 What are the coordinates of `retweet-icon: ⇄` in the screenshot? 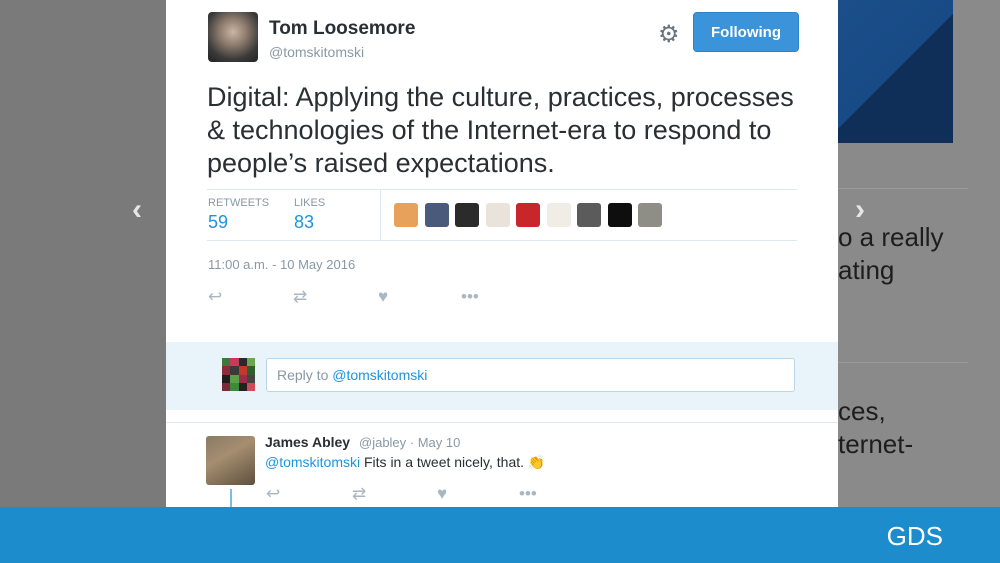 It's located at (300, 297).